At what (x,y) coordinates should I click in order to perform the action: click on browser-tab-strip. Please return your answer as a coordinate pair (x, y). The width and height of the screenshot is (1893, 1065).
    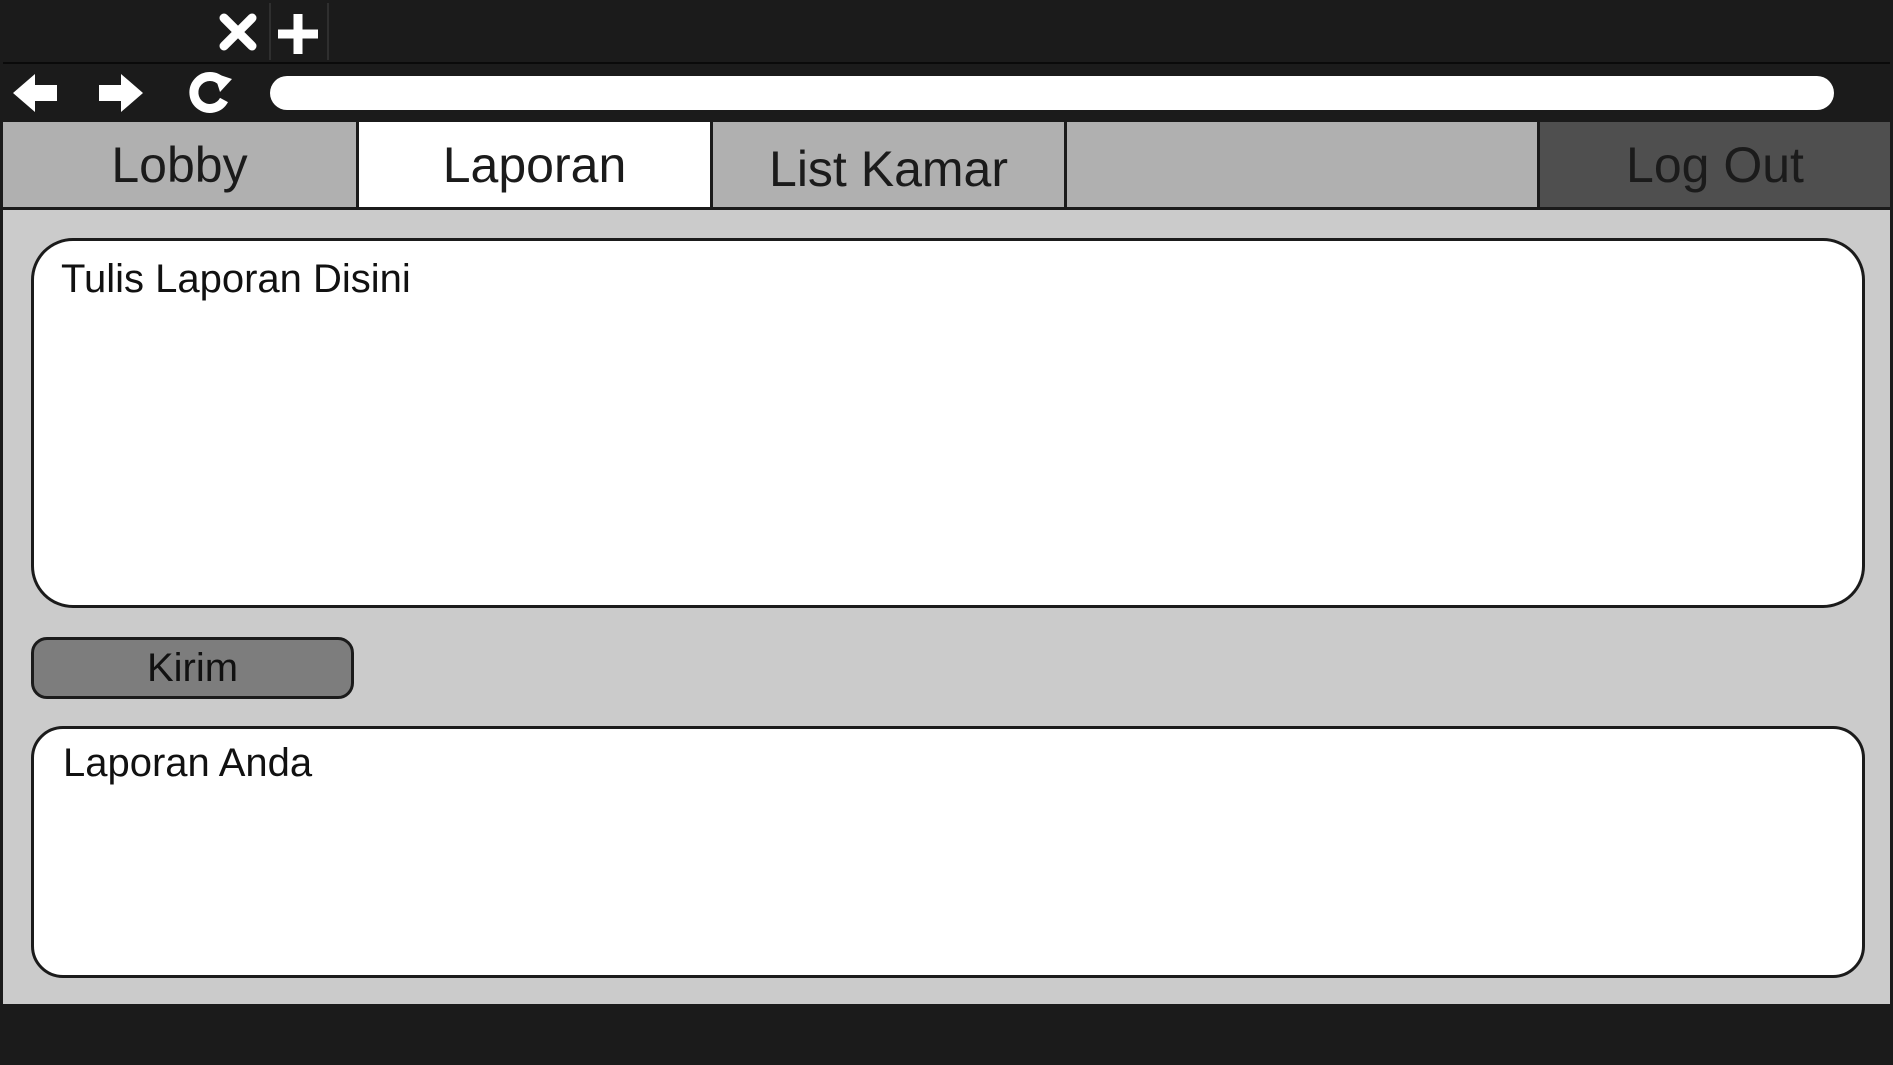
    Looking at the image, I should click on (946, 33).